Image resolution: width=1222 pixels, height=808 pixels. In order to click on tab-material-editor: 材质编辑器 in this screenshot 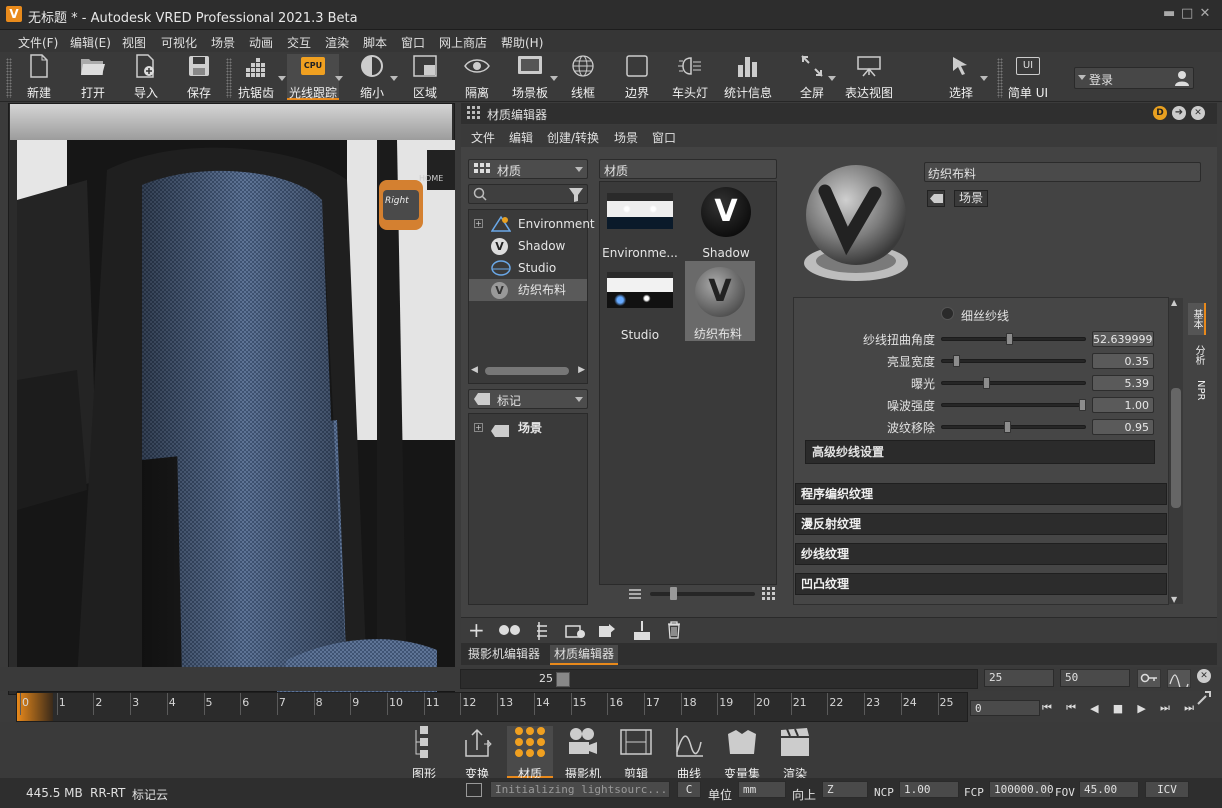, I will do `click(584, 655)`.